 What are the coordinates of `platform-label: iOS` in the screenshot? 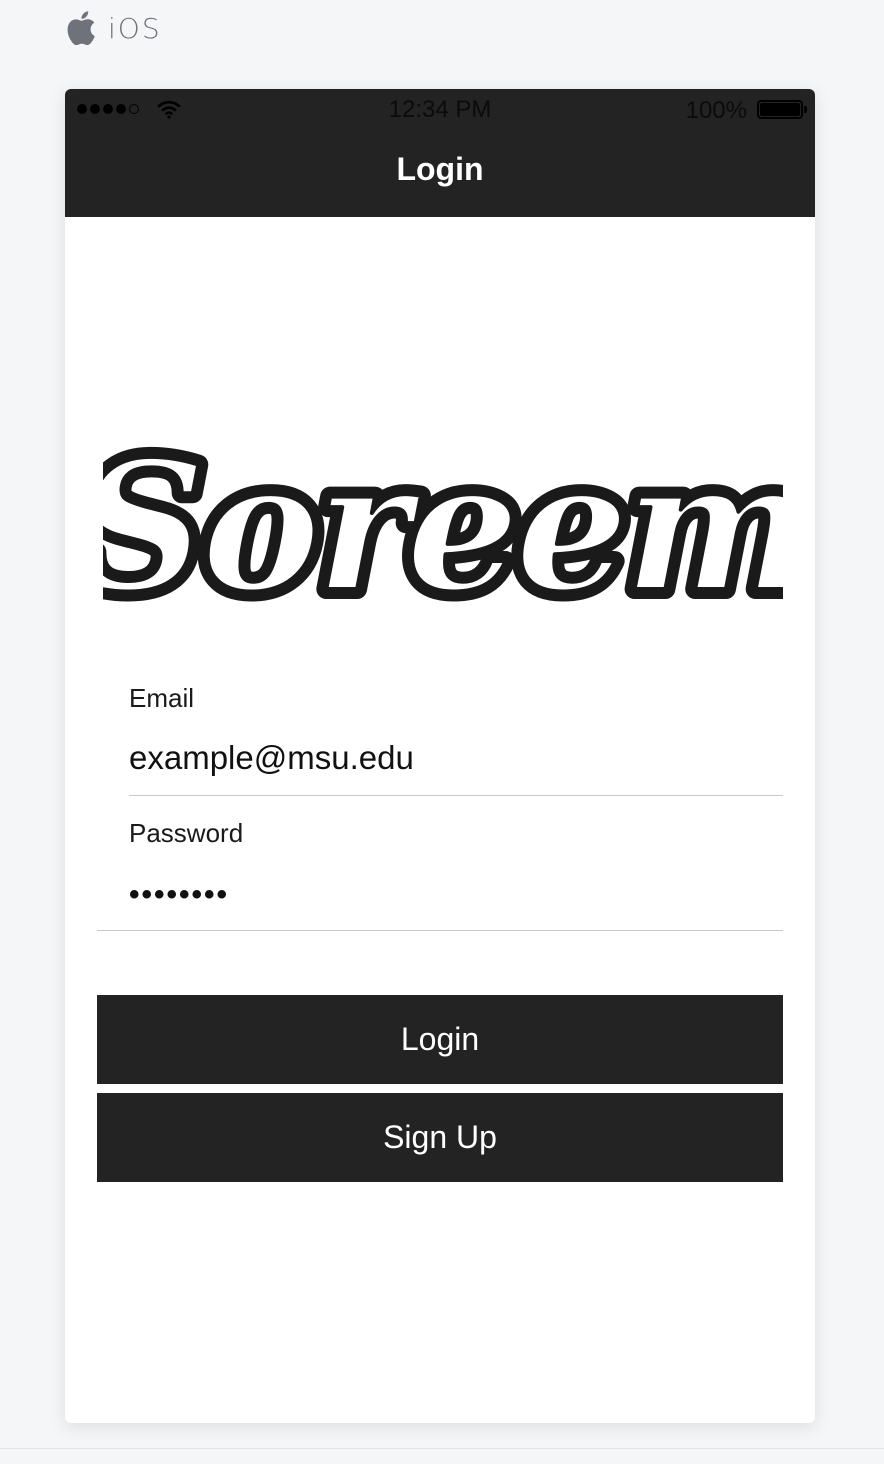 It's located at (114, 28).